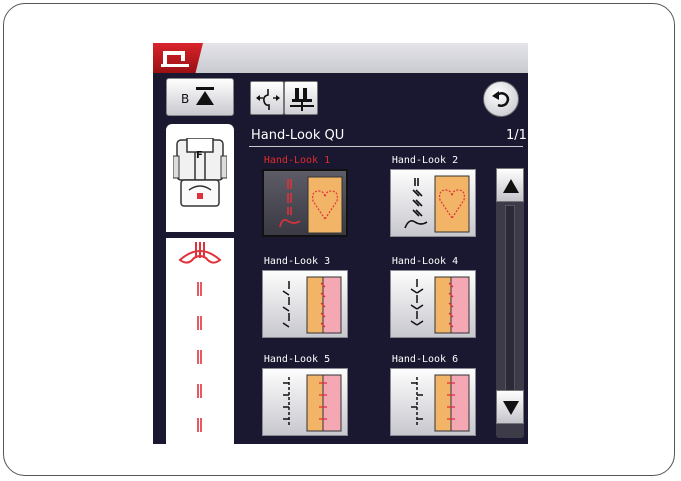 The width and height of the screenshot is (681, 481). I want to click on presser-foot-button: B, so click(200, 97).